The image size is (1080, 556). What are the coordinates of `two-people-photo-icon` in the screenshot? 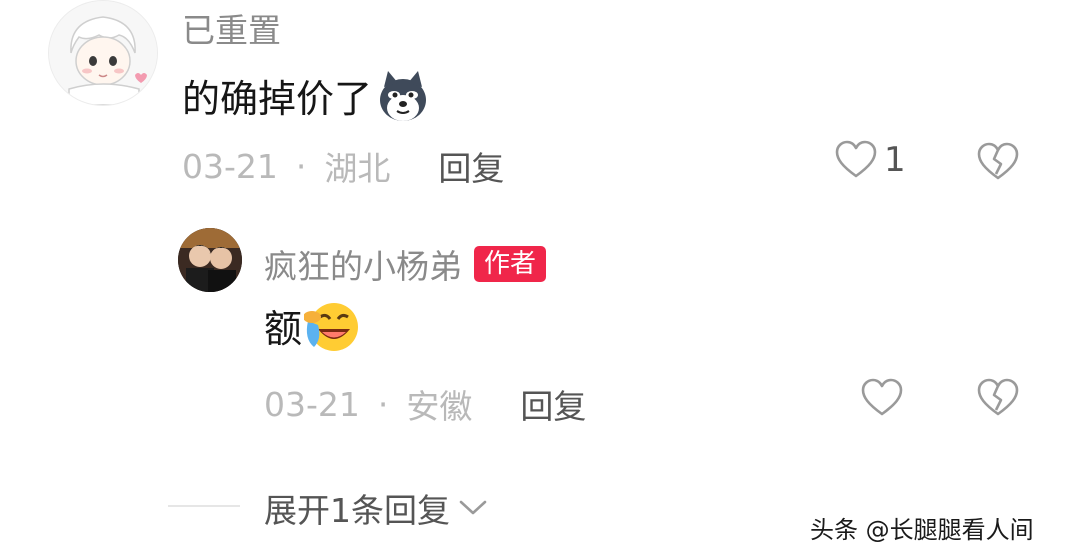 It's located at (210, 260).